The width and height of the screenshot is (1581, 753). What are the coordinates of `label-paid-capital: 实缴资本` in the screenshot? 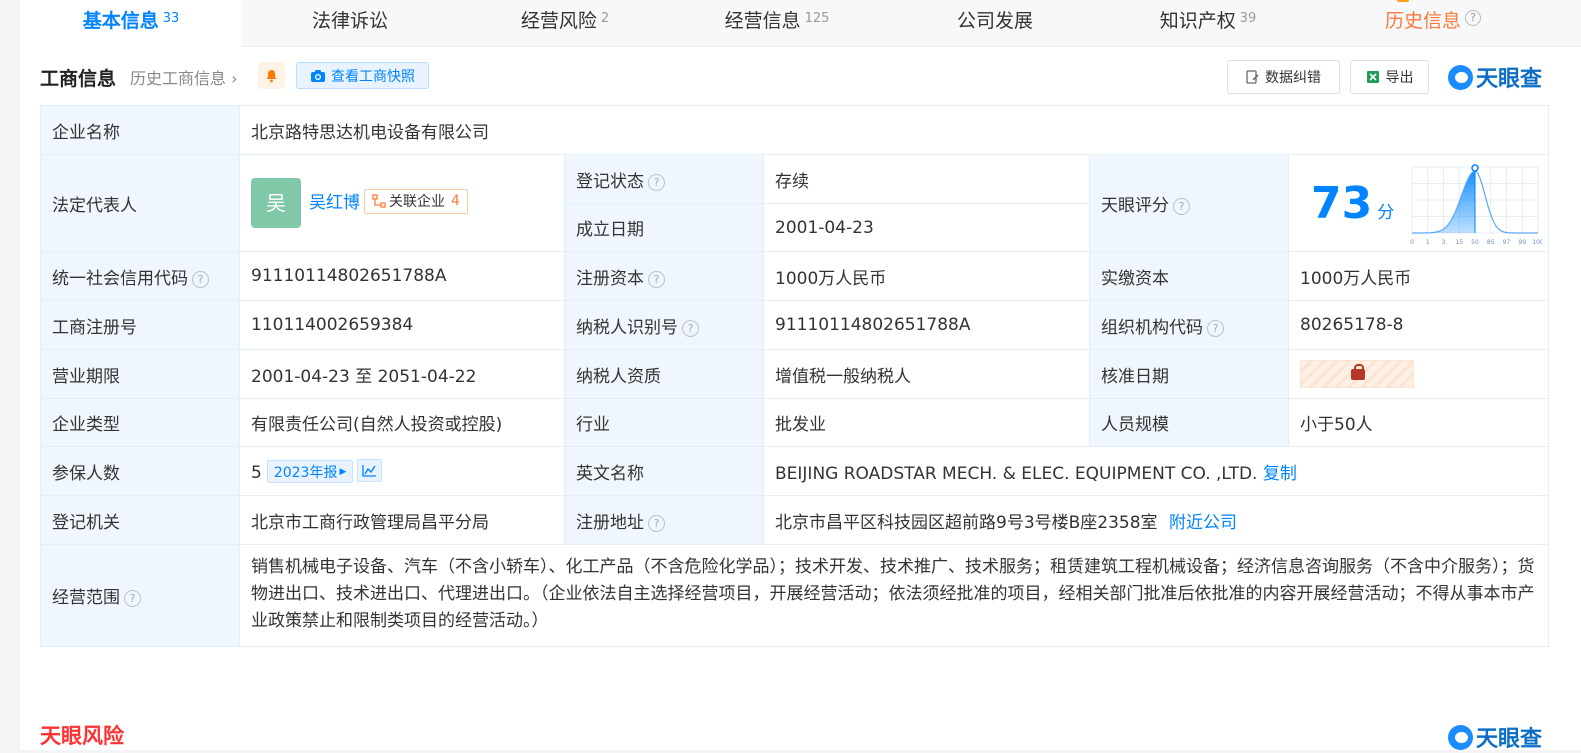 It's located at (1189, 276).